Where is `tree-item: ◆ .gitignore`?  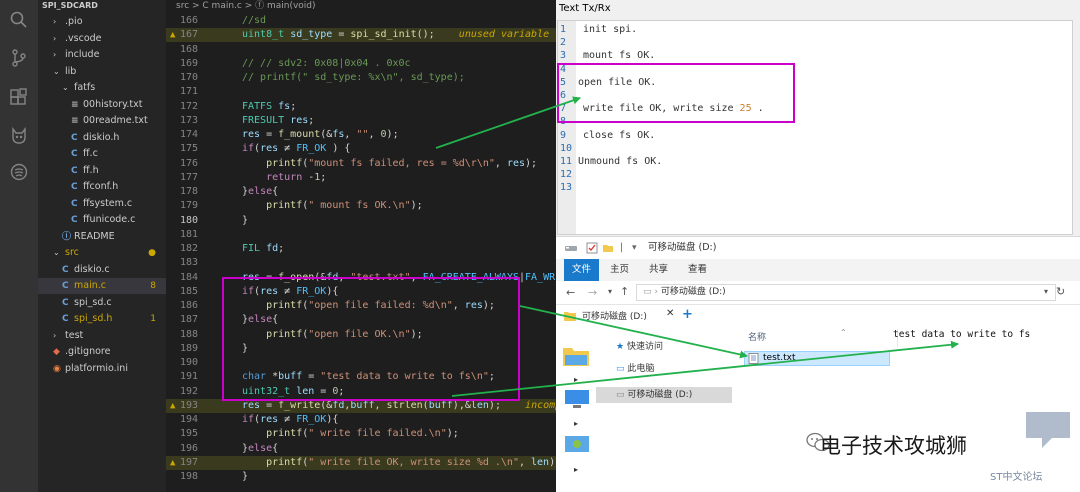
tree-item: ◆ .gitignore is located at coordinates (102, 352).